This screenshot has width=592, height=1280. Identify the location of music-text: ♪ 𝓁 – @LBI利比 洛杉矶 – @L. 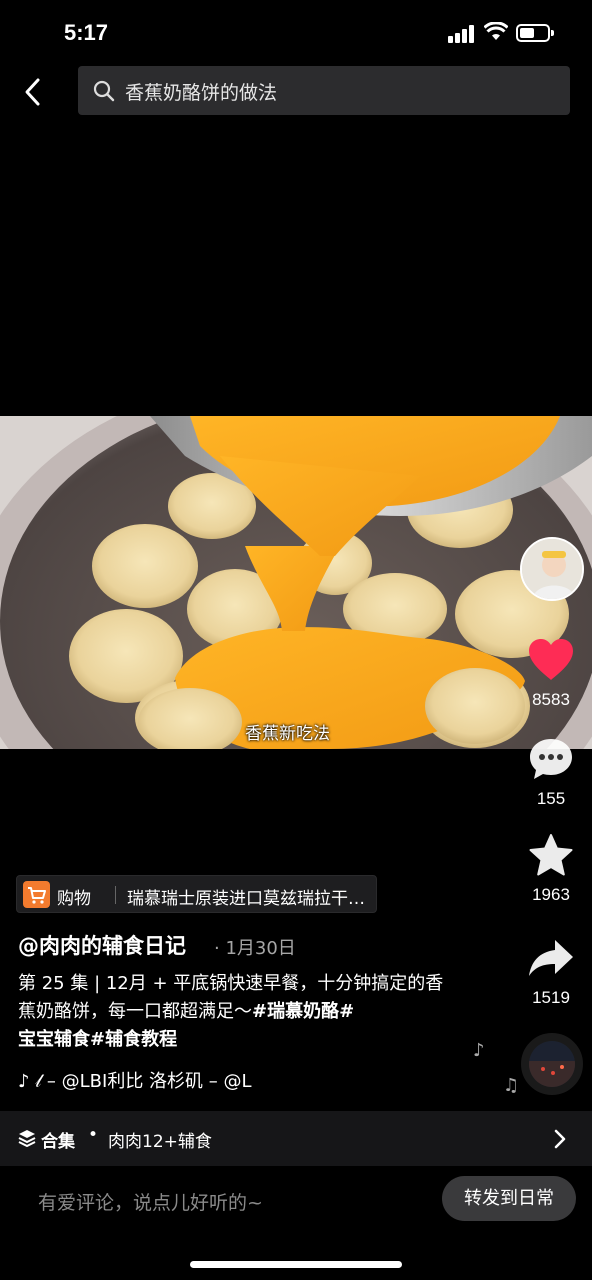
(135, 1081).